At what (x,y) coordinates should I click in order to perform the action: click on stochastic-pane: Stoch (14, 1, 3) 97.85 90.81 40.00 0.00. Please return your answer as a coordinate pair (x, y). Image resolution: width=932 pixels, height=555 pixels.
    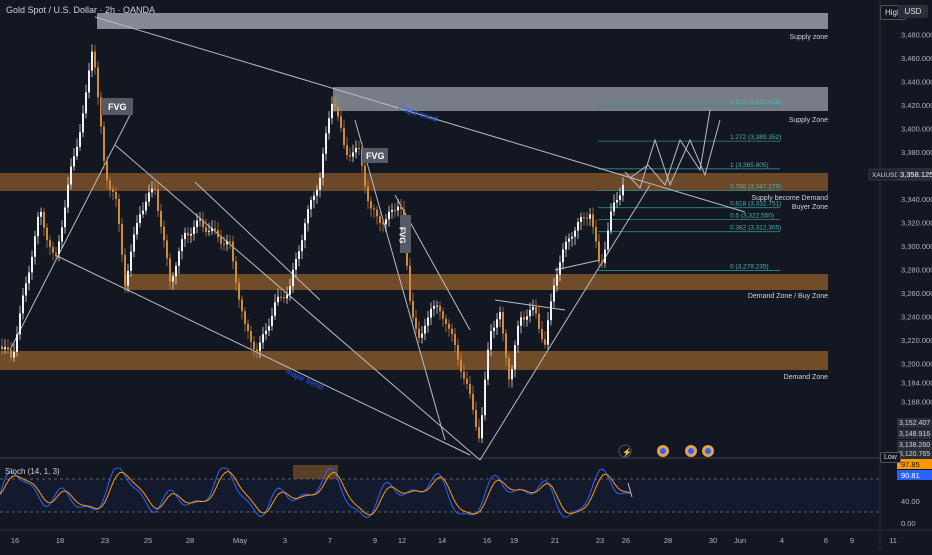
    Looking at the image, I should click on (466, 493).